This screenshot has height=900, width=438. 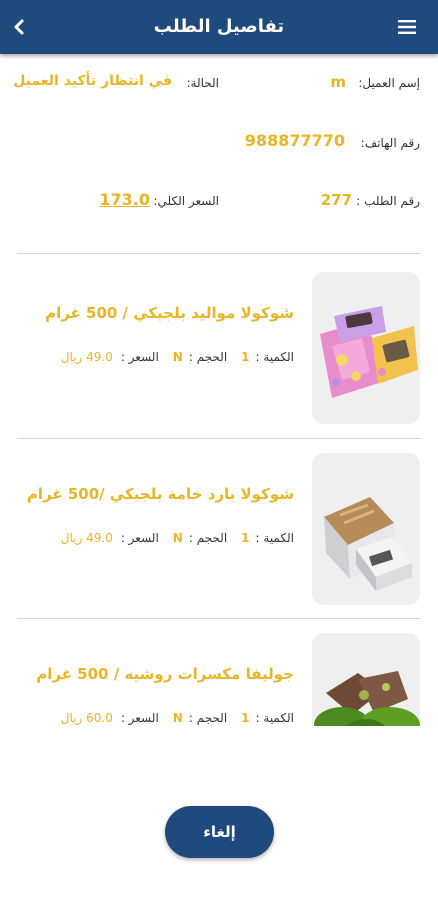 I want to click on product-meta: الكمية : 1 الحجم : N السعر : 60.0 ريال, so click(x=177, y=718).